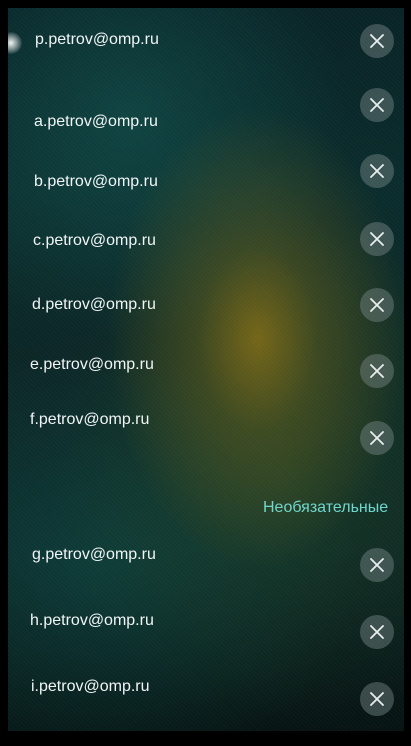 The image size is (411, 746). Describe the element at coordinates (90, 687) in the screenshot. I see `recipient-email: i.petrov@omp.ru` at that location.